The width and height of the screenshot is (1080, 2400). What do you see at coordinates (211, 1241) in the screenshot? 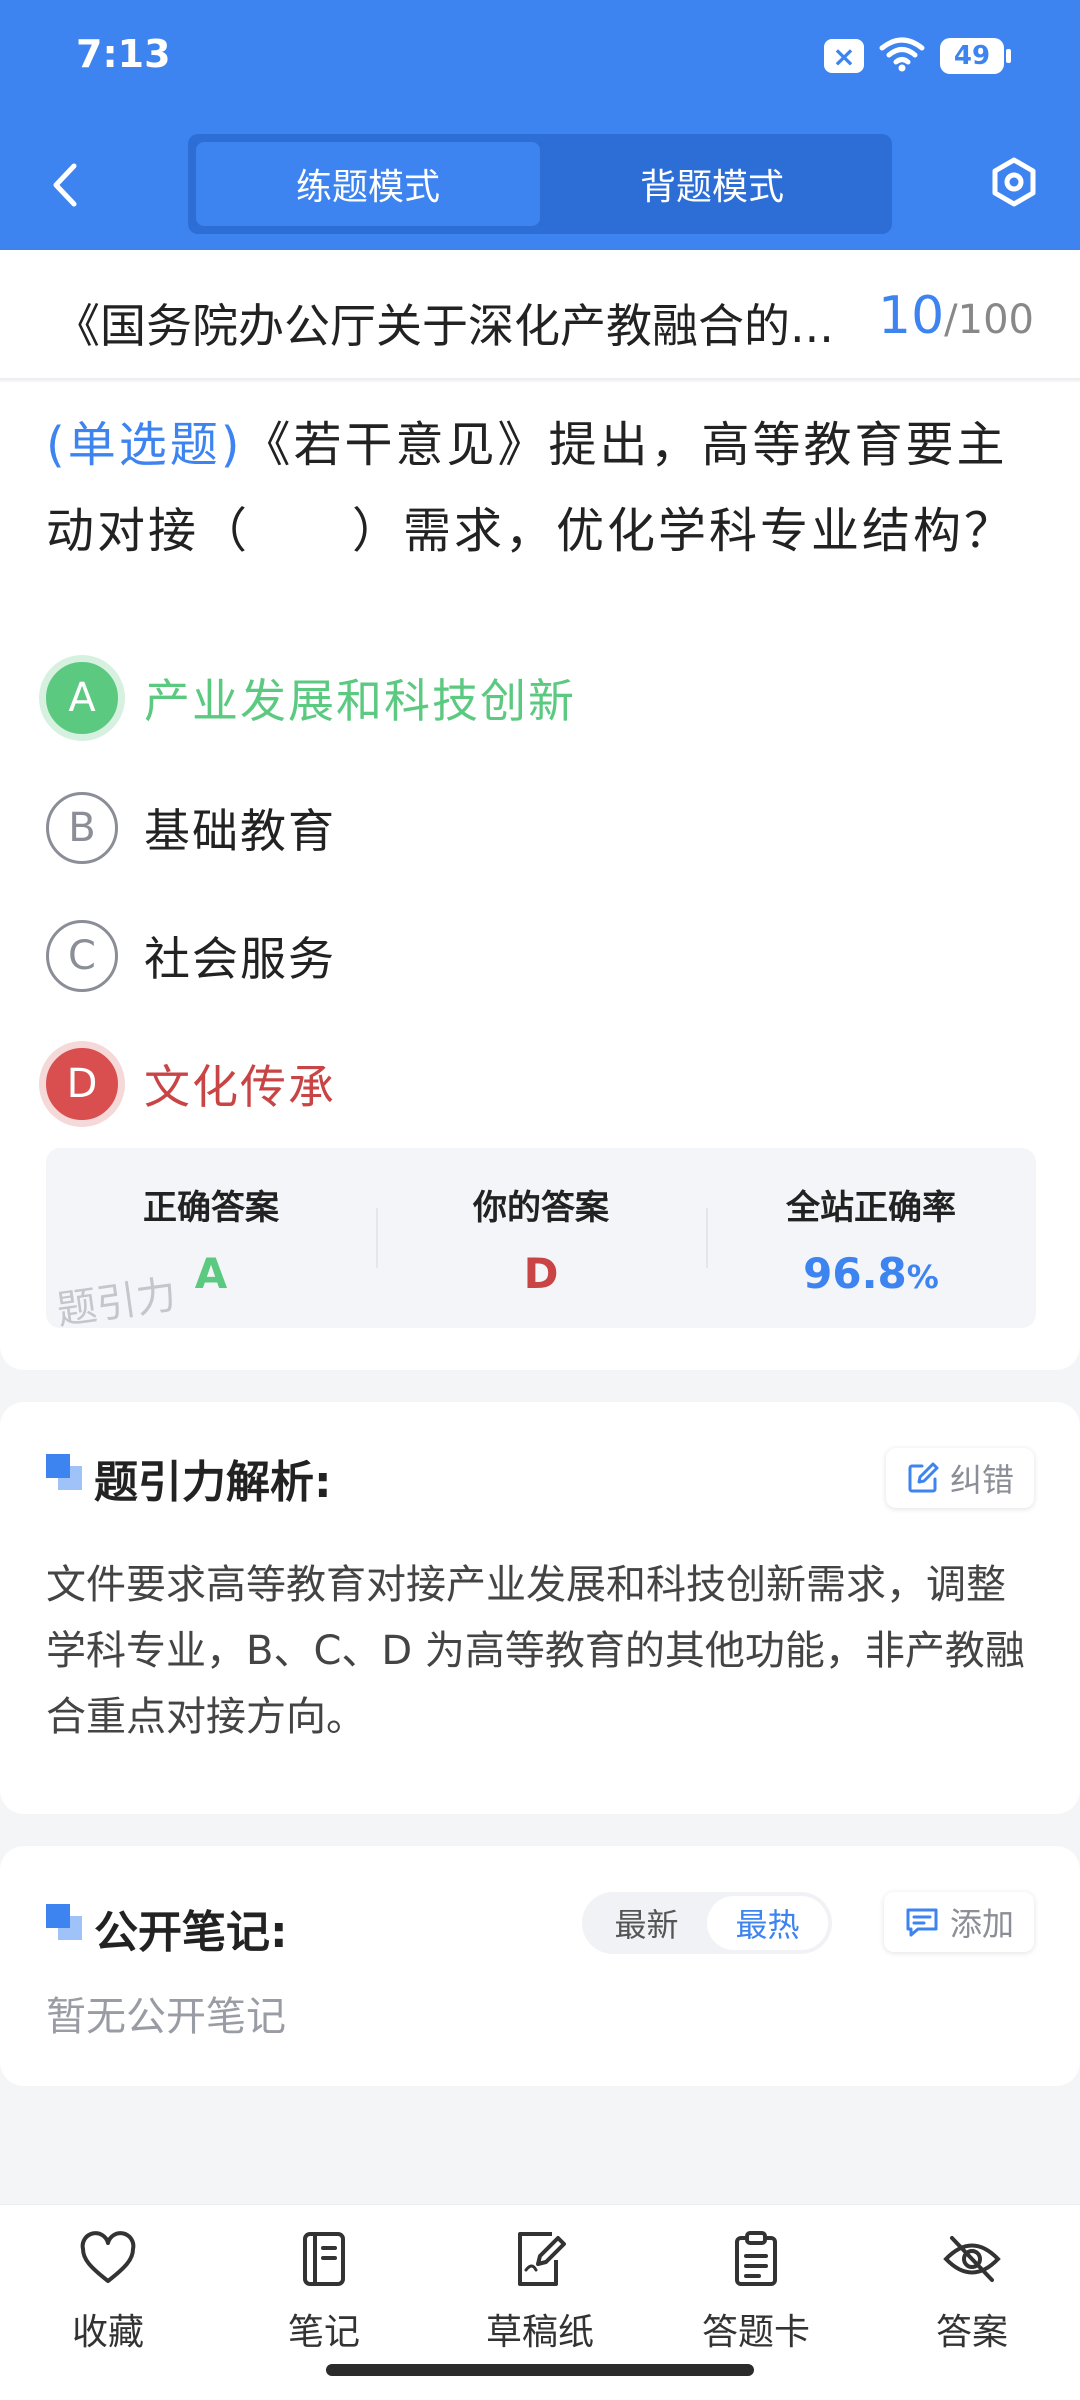
I see `correct-answer-col: 正确答案 A 题引力` at bounding box center [211, 1241].